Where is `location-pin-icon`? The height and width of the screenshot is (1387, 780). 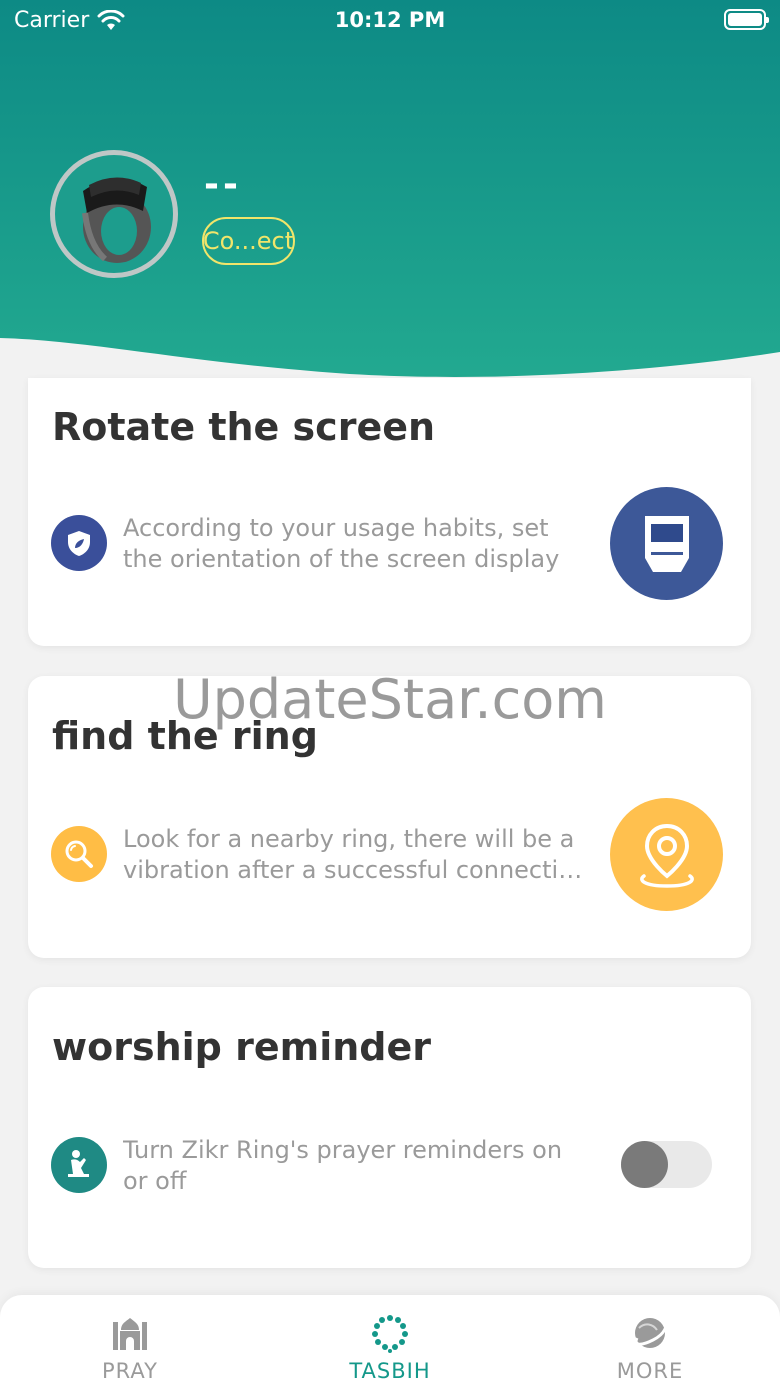
location-pin-icon is located at coordinates (666, 855).